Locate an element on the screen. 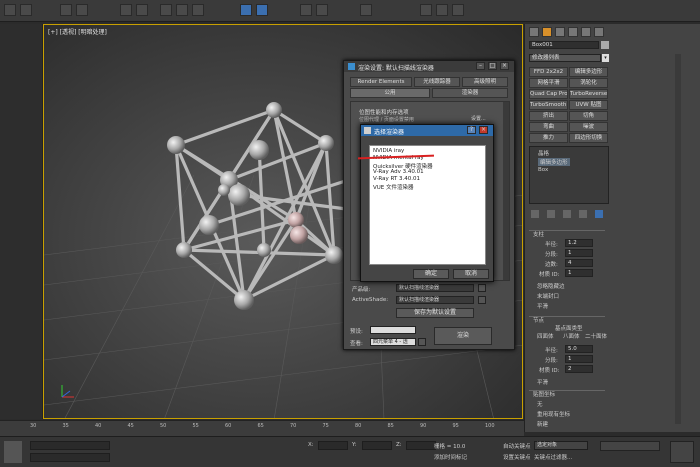  joint-material-field: 2 is located at coordinates (579, 369).